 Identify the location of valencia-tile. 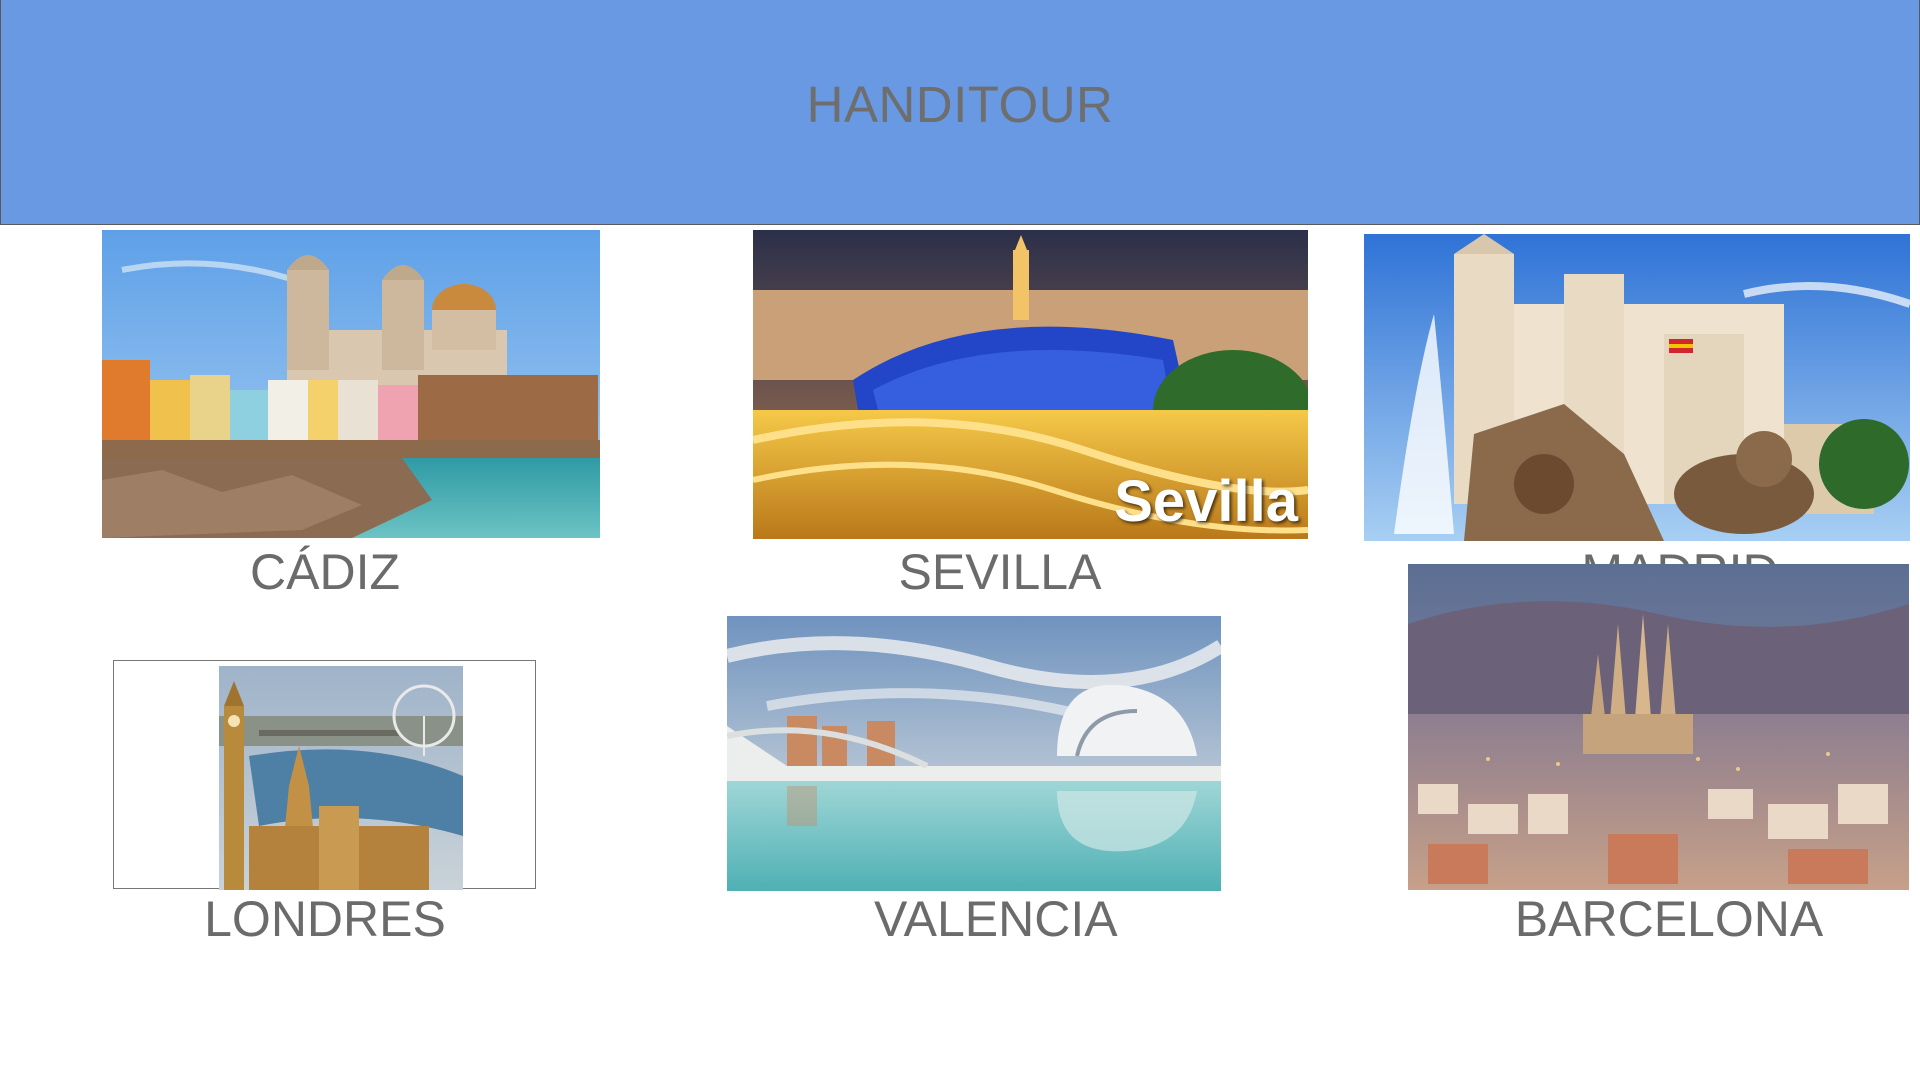
(974, 753).